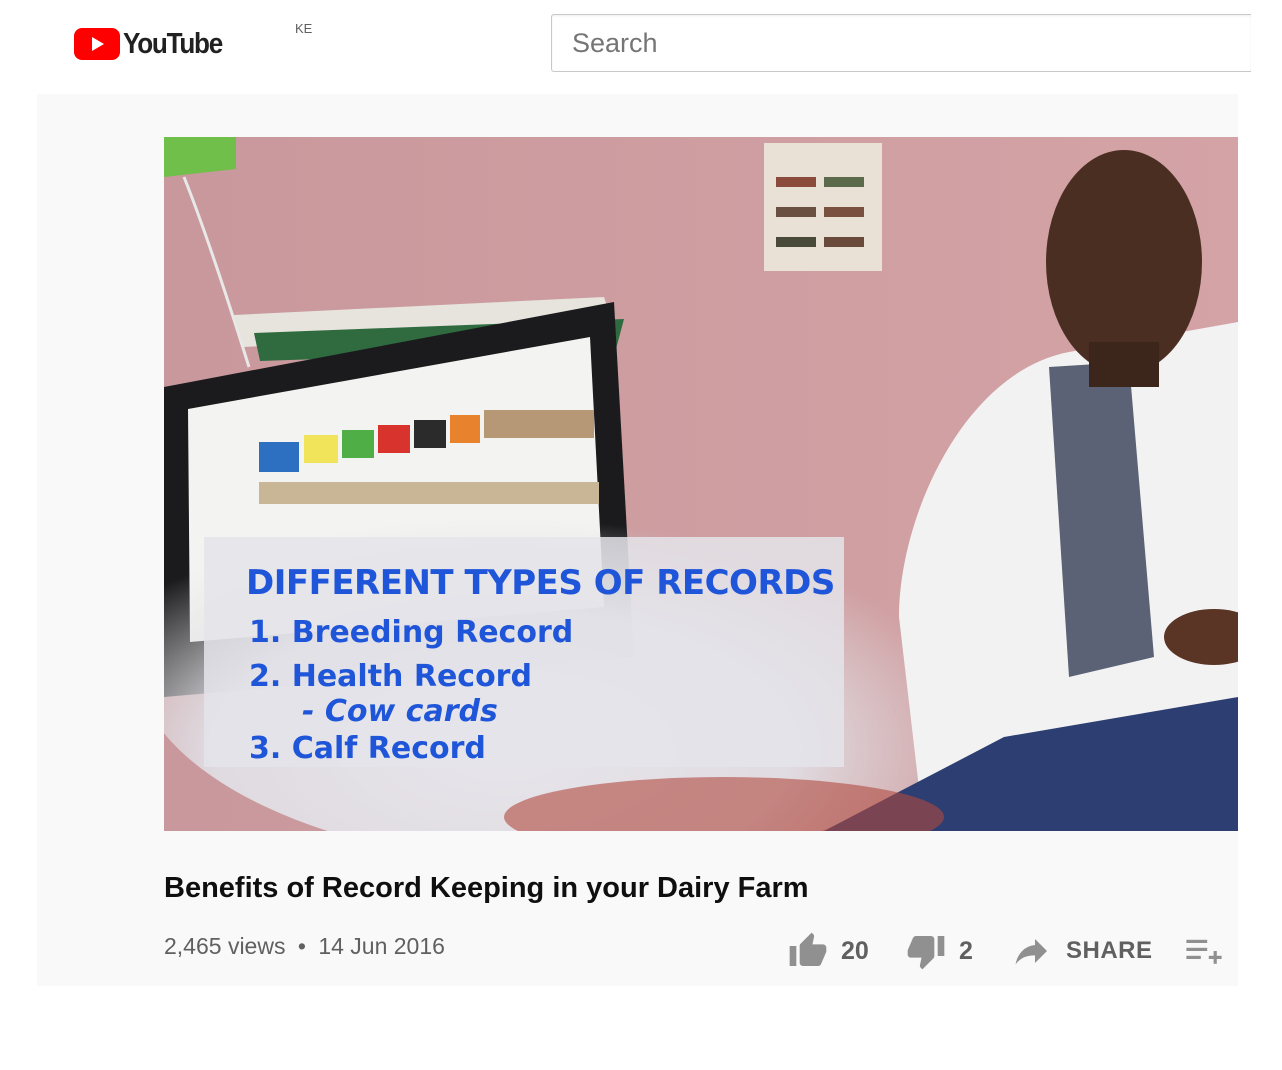 The height and width of the screenshot is (1070, 1282). Describe the element at coordinates (966, 950) in the screenshot. I see `dislike-count: 2` at that location.